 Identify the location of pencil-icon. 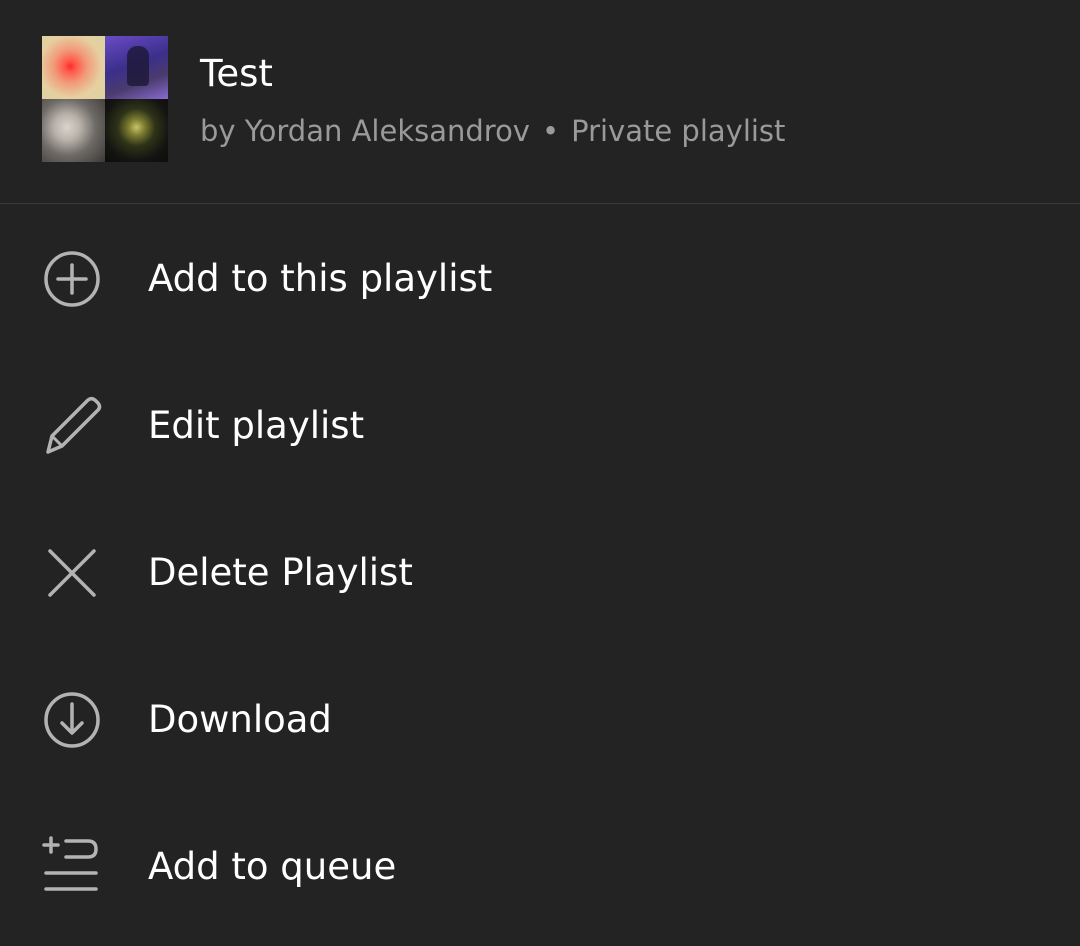
(72, 426).